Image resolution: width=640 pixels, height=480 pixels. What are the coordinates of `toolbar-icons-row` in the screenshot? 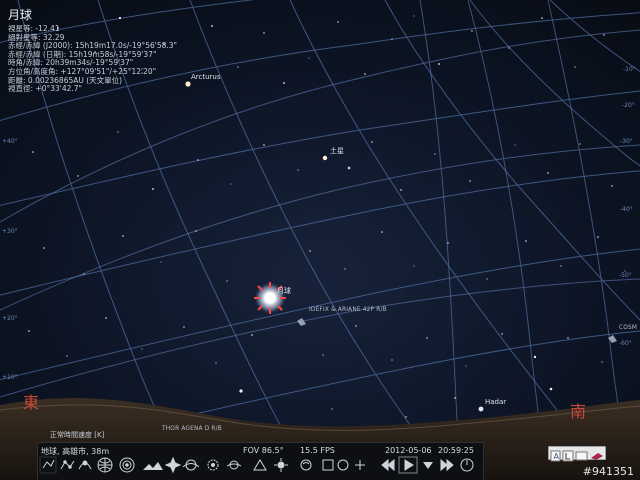 It's located at (256, 465).